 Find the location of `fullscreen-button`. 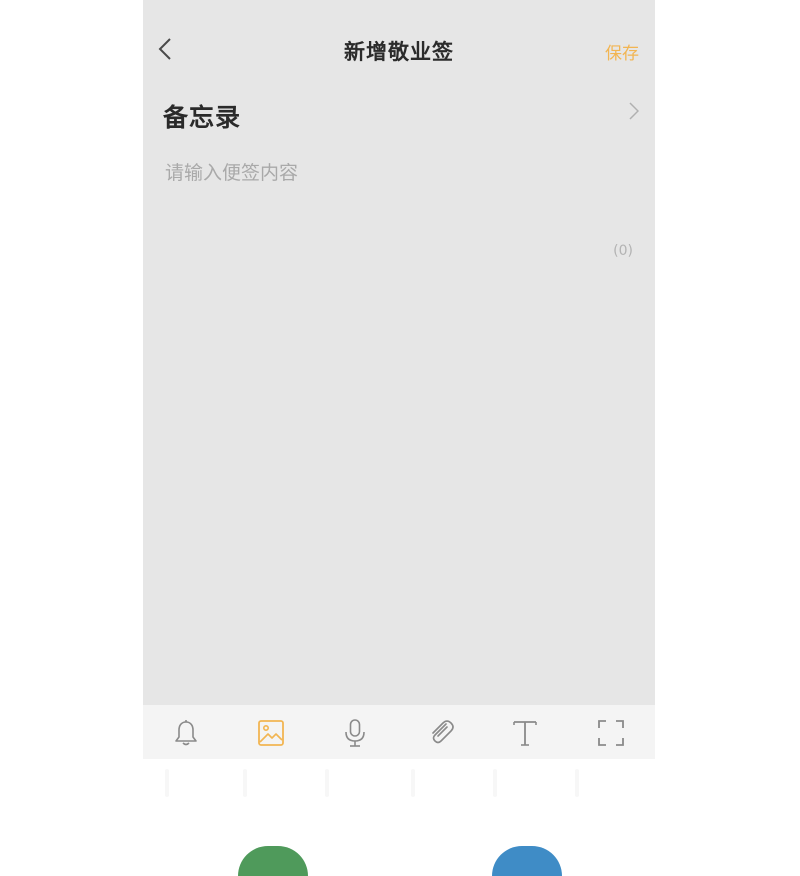

fullscreen-button is located at coordinates (611, 733).